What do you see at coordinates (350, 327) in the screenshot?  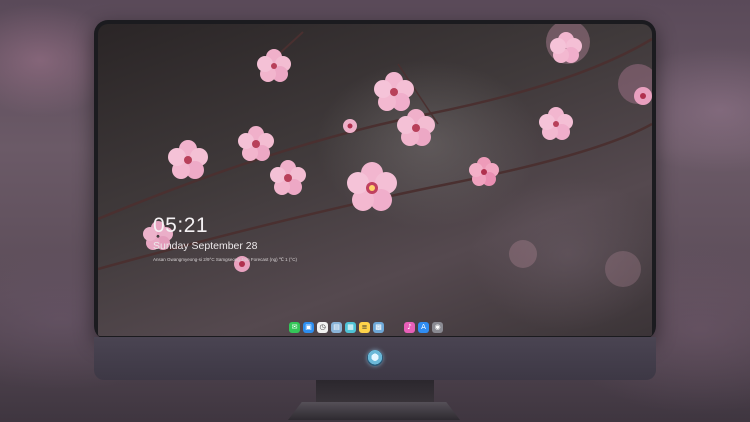 I see `finalcut-app-icon: ▦` at bounding box center [350, 327].